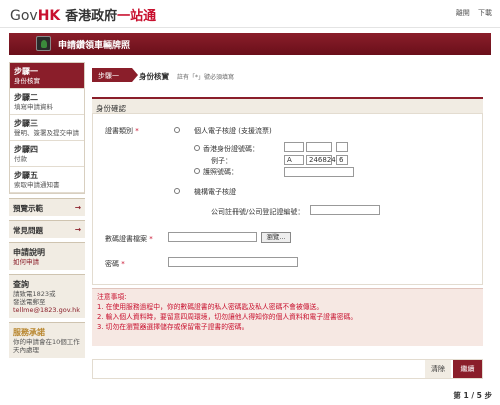 This screenshot has height=405, width=500. Describe the element at coordinates (28, 208) in the screenshot. I see `sidelink-label: 預覽示範` at that location.